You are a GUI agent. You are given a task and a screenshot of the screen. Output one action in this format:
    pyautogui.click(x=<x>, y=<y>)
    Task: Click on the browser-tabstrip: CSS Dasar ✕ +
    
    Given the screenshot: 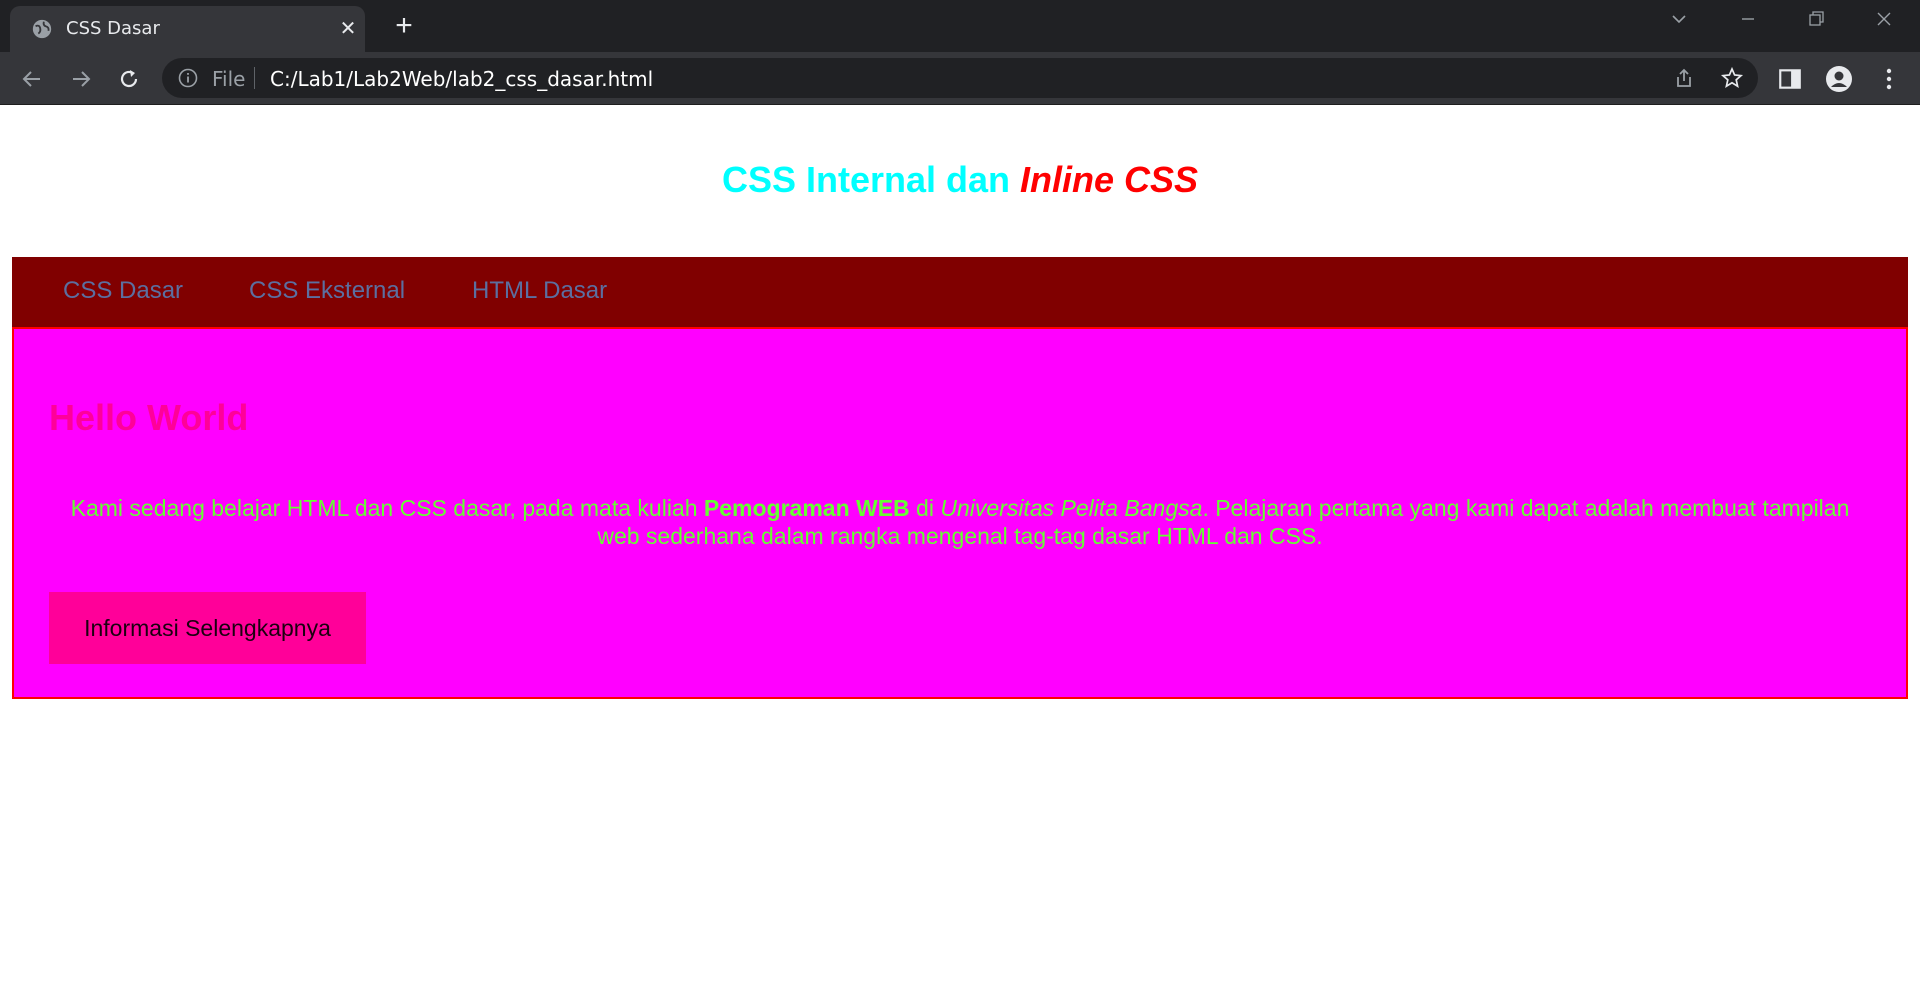 What is the action you would take?
    pyautogui.click(x=960, y=26)
    